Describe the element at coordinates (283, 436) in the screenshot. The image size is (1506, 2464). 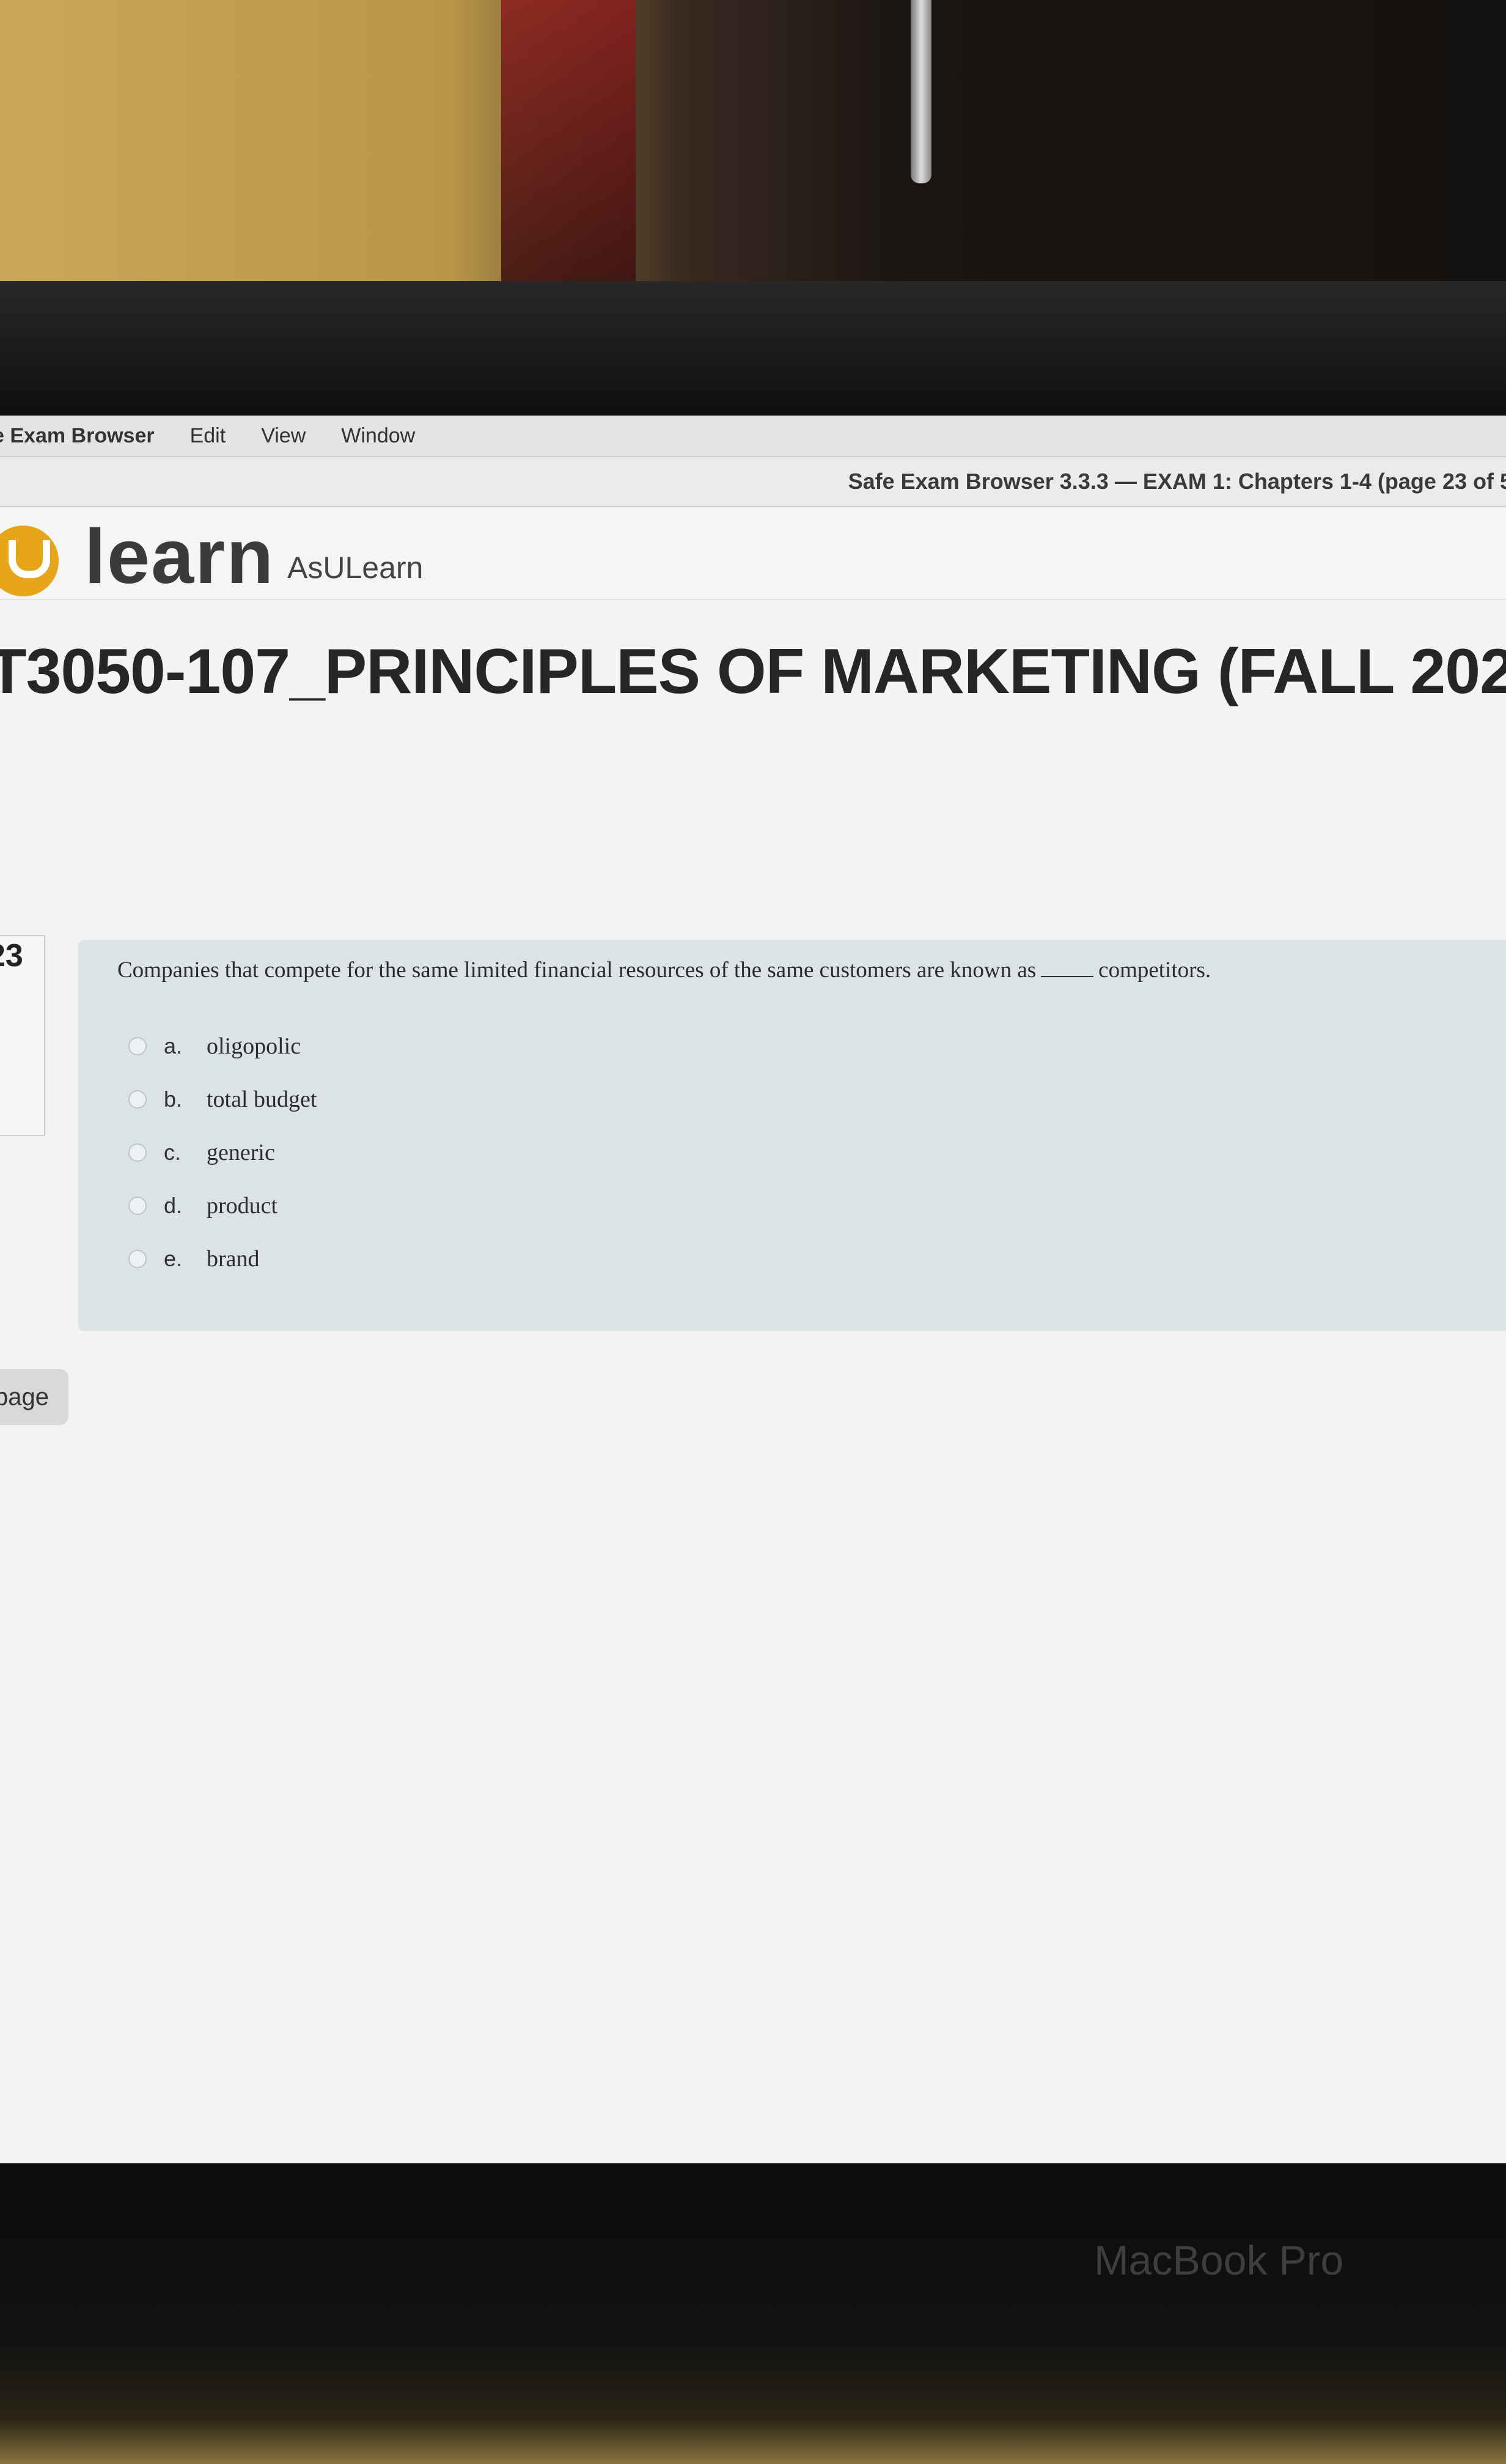
I see `menu-view: View` at that location.